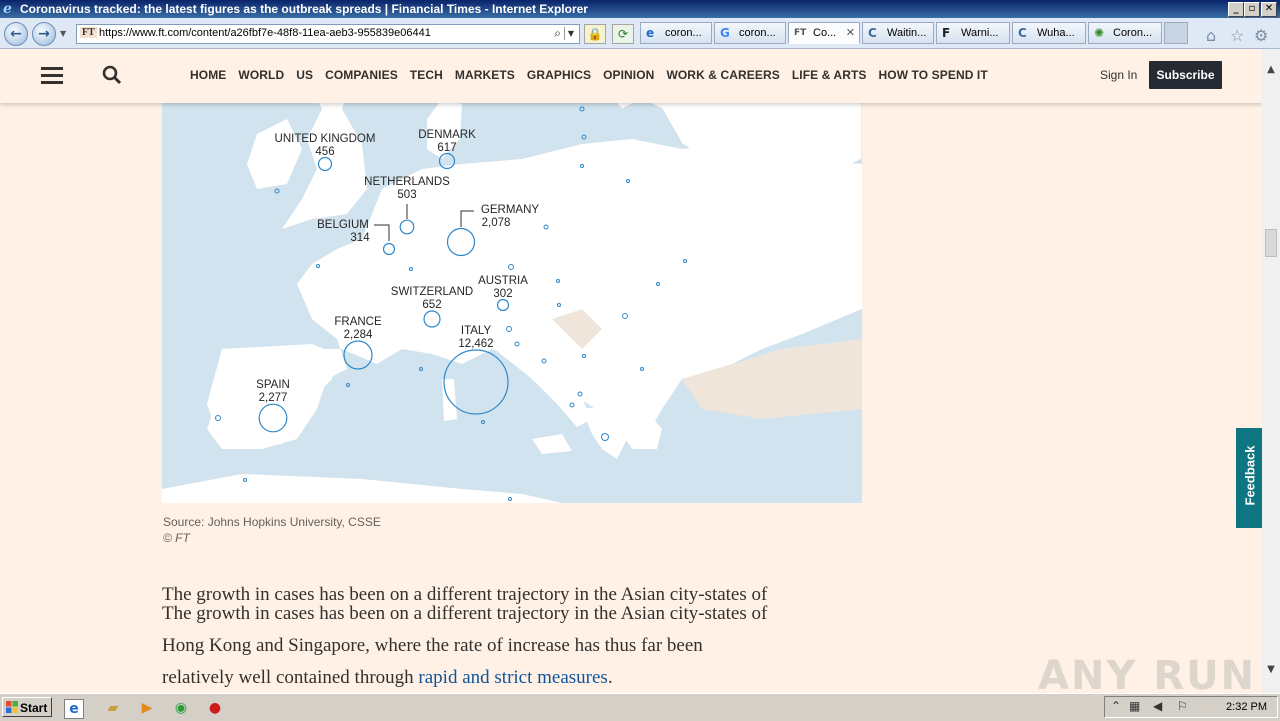  What do you see at coordinates (1134, 706) in the screenshot?
I see `network-icon: ▦` at bounding box center [1134, 706].